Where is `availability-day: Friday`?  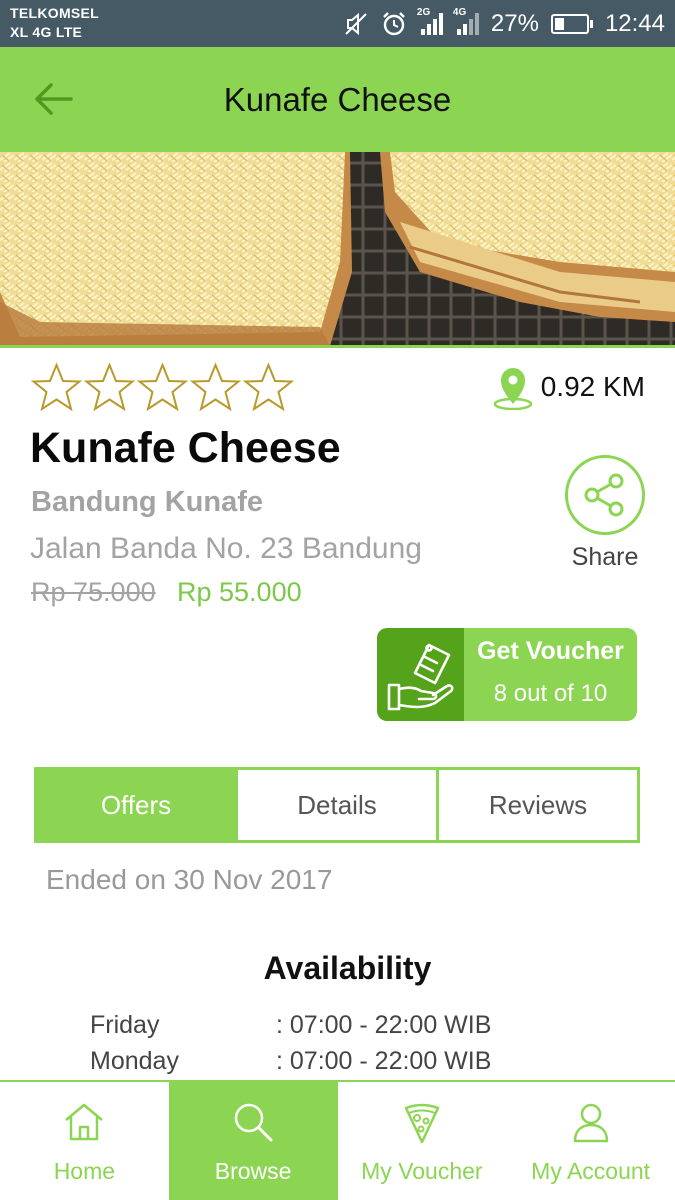 availability-day: Friday is located at coordinates (125, 1025).